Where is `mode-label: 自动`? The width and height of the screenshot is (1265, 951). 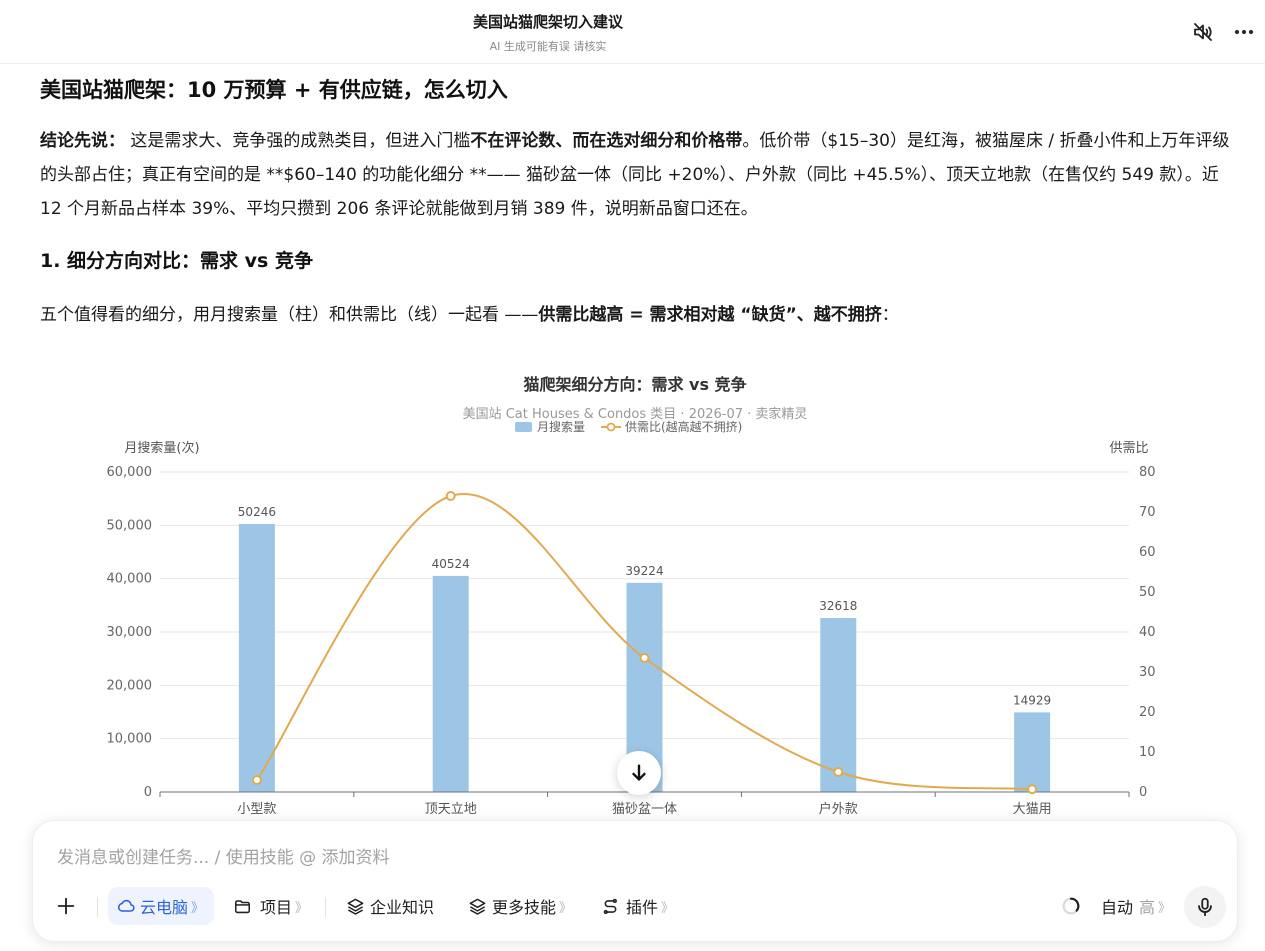
mode-label: 自动 is located at coordinates (1117, 907).